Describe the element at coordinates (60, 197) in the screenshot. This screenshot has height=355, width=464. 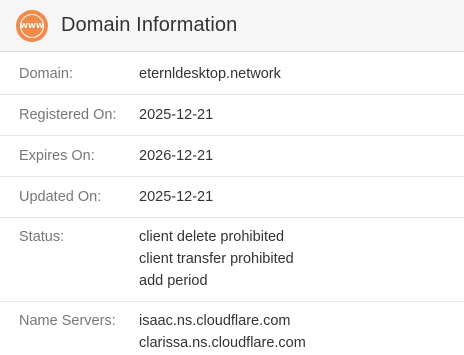
I see `row-label: Updated On:` at that location.